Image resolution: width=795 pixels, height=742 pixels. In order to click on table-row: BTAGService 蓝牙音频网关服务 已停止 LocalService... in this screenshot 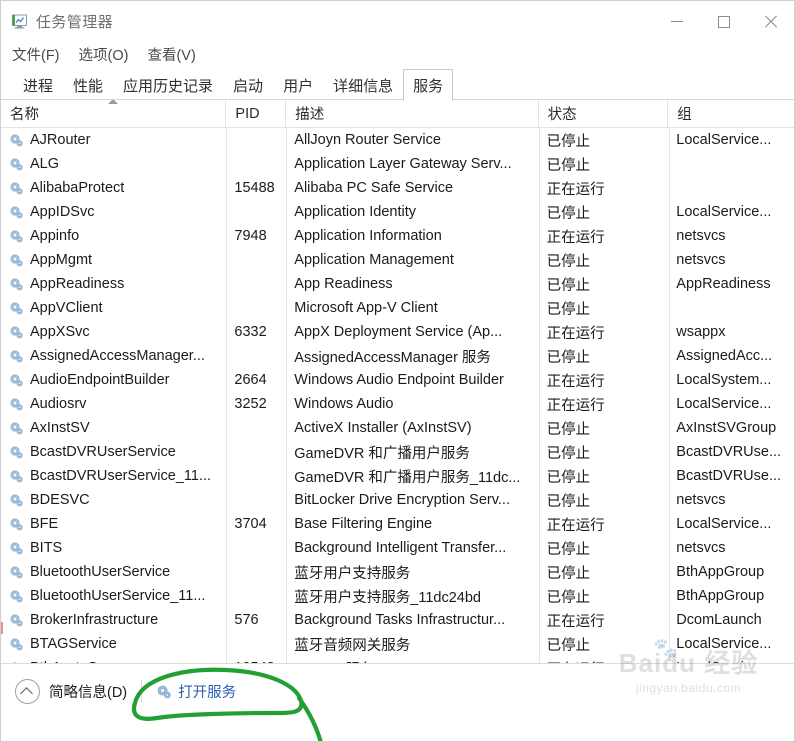, I will do `click(397, 644)`.